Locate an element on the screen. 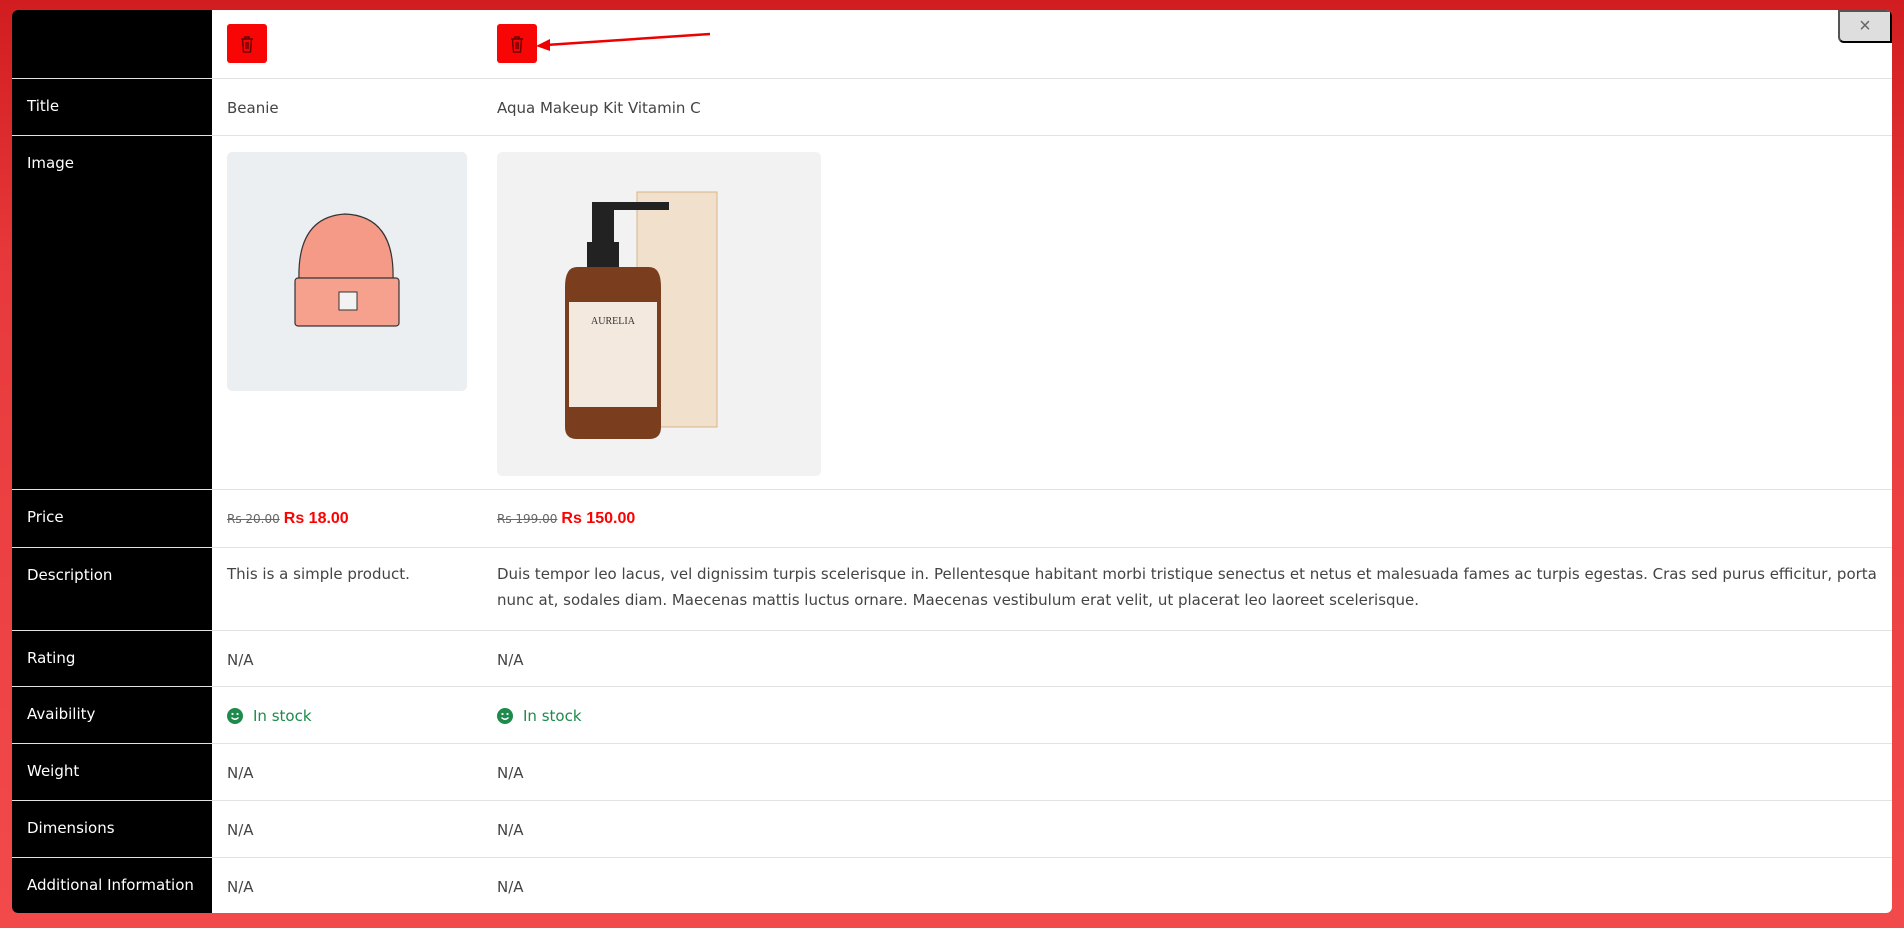 This screenshot has height=928, width=1904. cleanser-bottle-image: AURELIA is located at coordinates (659, 314).